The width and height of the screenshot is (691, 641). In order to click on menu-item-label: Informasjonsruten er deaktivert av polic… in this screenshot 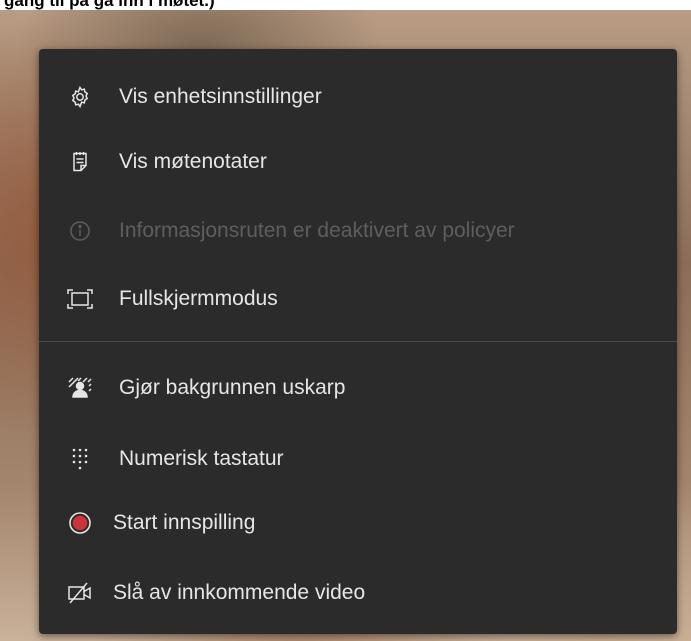, I will do `click(317, 230)`.